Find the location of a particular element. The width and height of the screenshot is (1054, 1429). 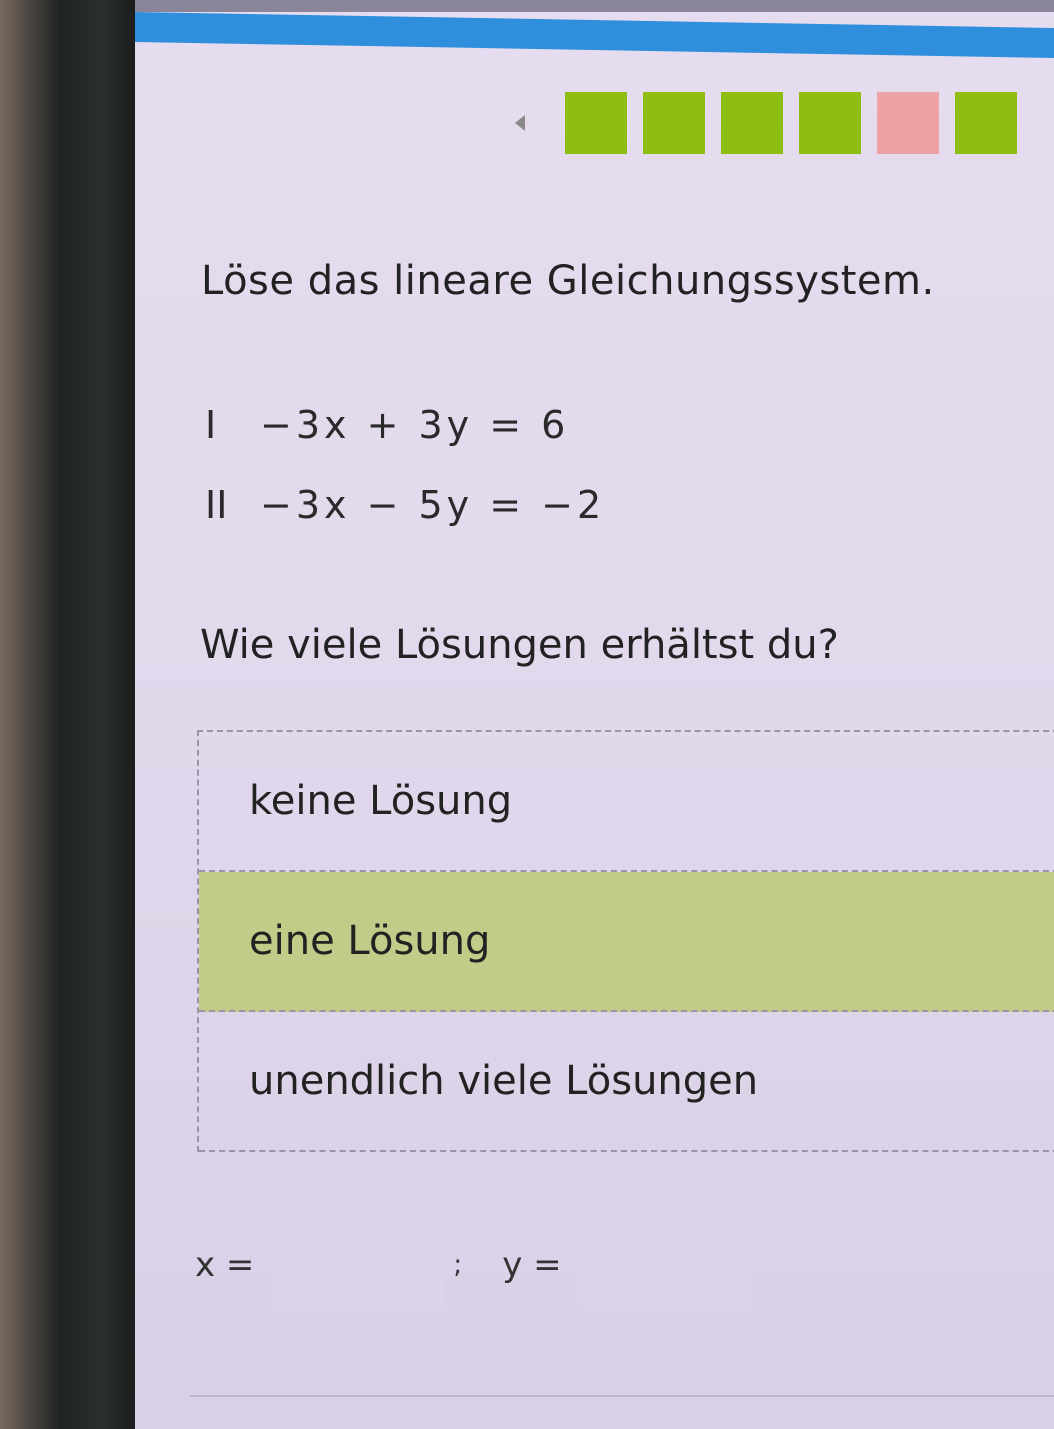

equation-label: II is located at coordinates (216, 505).